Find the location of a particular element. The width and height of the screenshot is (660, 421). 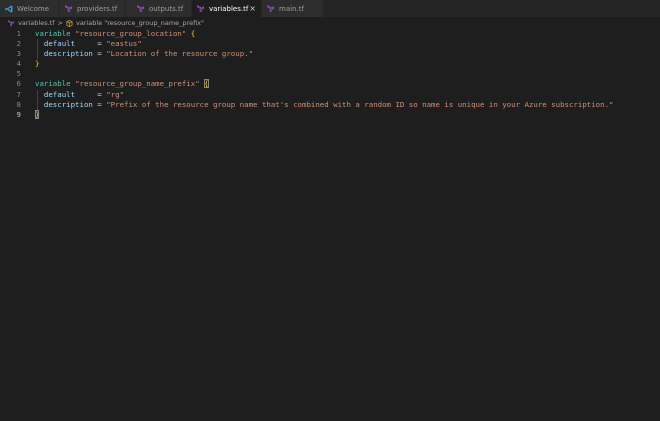

tab-providers: providers.tf is located at coordinates (93, 8).